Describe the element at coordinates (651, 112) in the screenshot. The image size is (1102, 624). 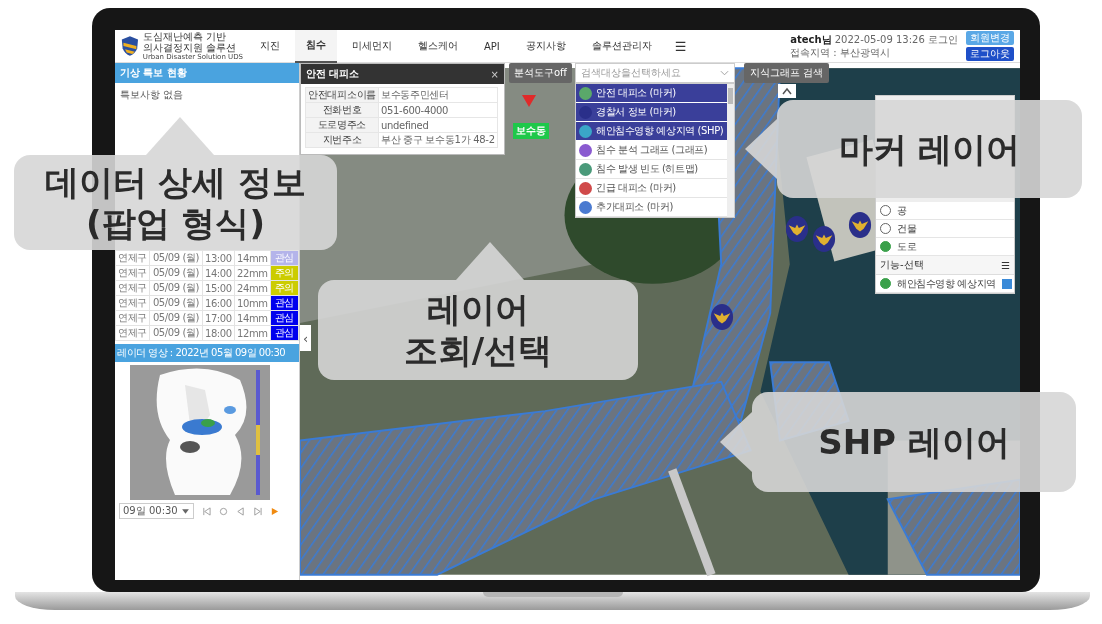
I see `layer-item: 경찰서 정보 (마커)` at that location.